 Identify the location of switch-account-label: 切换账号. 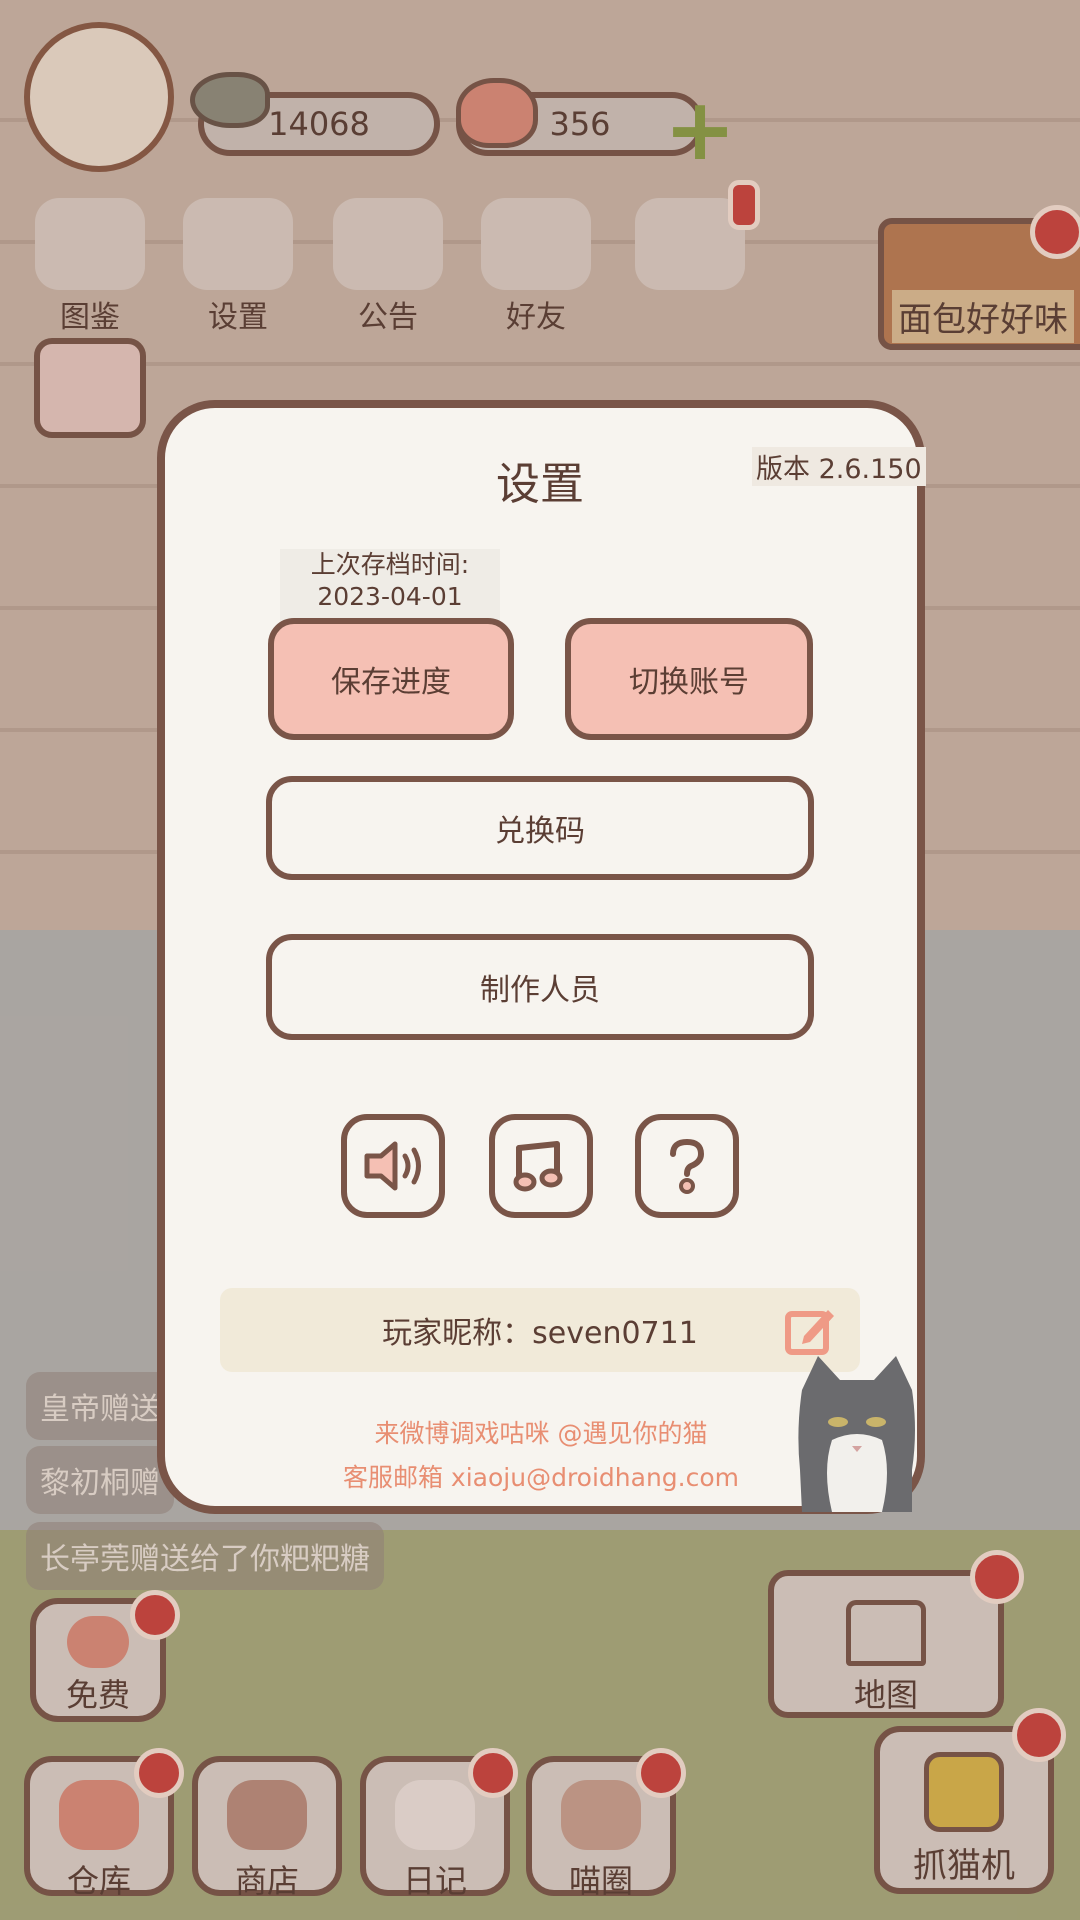
(689, 682).